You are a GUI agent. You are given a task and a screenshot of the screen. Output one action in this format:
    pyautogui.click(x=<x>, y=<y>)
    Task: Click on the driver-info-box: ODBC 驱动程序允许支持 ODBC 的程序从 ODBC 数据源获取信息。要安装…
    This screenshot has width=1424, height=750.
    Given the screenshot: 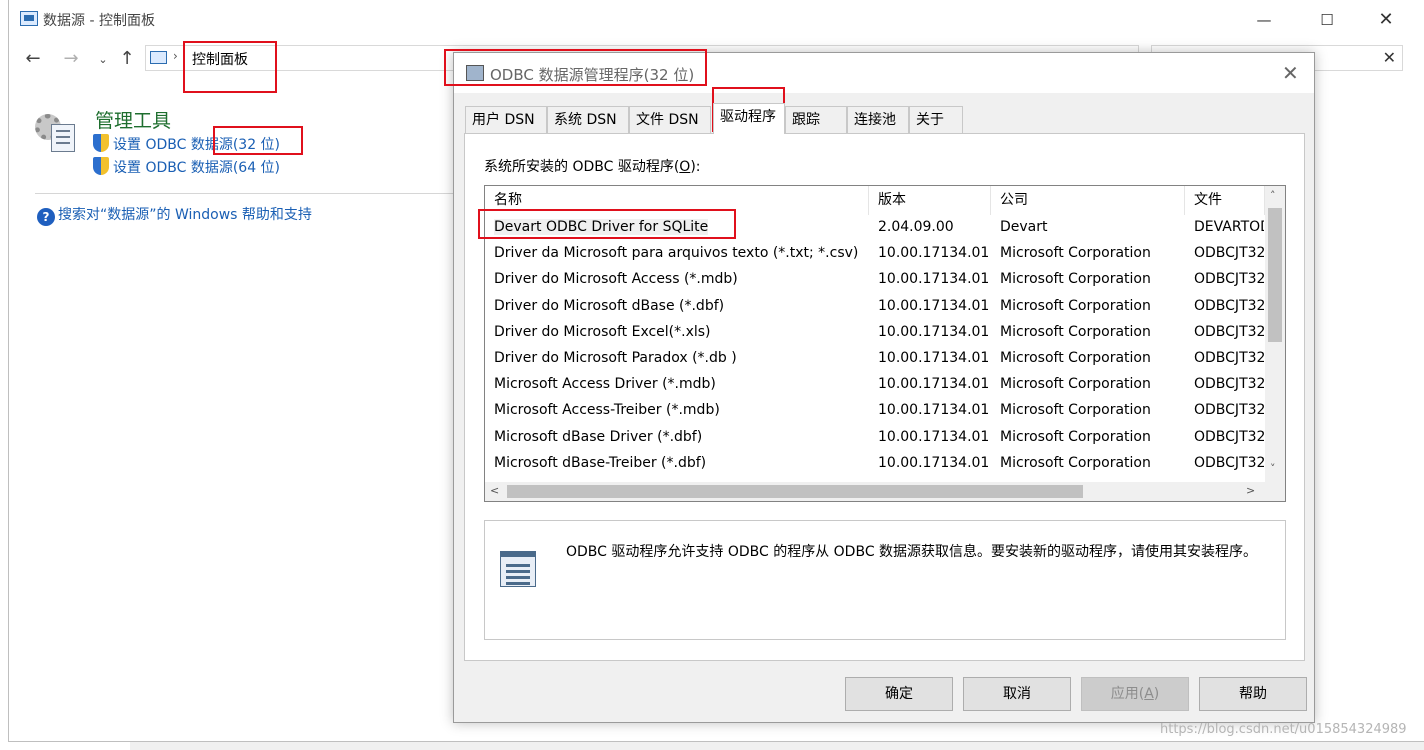 What is the action you would take?
    pyautogui.click(x=885, y=580)
    